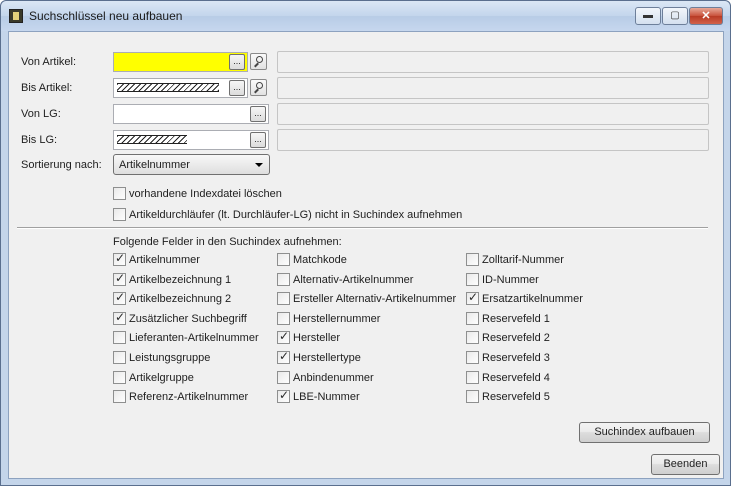  Describe the element at coordinates (106, 16) in the screenshot. I see `window-title: Suchschlüssel neu aufbauen` at that location.